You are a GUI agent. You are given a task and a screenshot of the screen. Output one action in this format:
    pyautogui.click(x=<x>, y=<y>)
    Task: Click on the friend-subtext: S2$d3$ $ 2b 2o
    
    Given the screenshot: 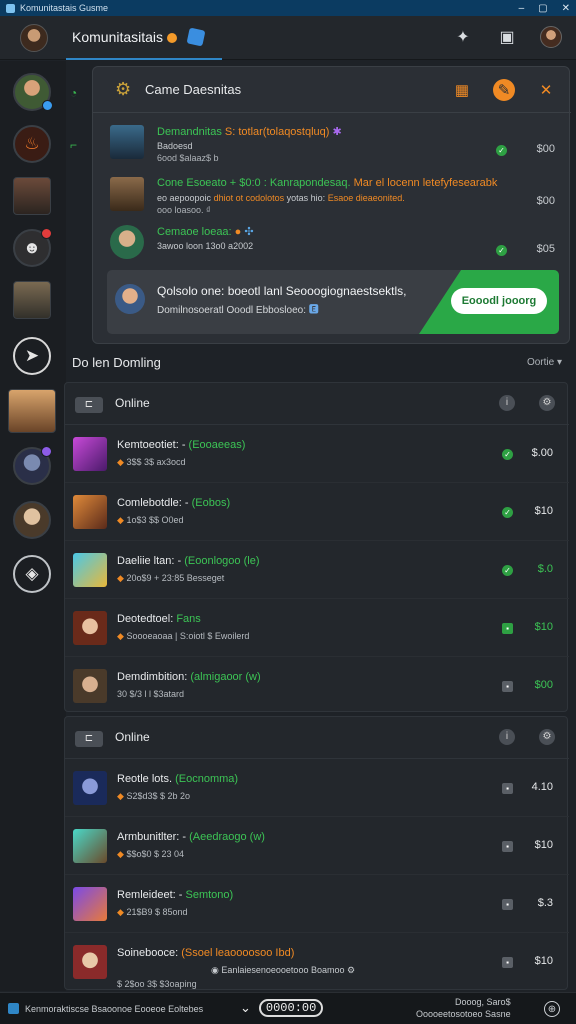 What is the action you would take?
    pyautogui.click(x=158, y=796)
    